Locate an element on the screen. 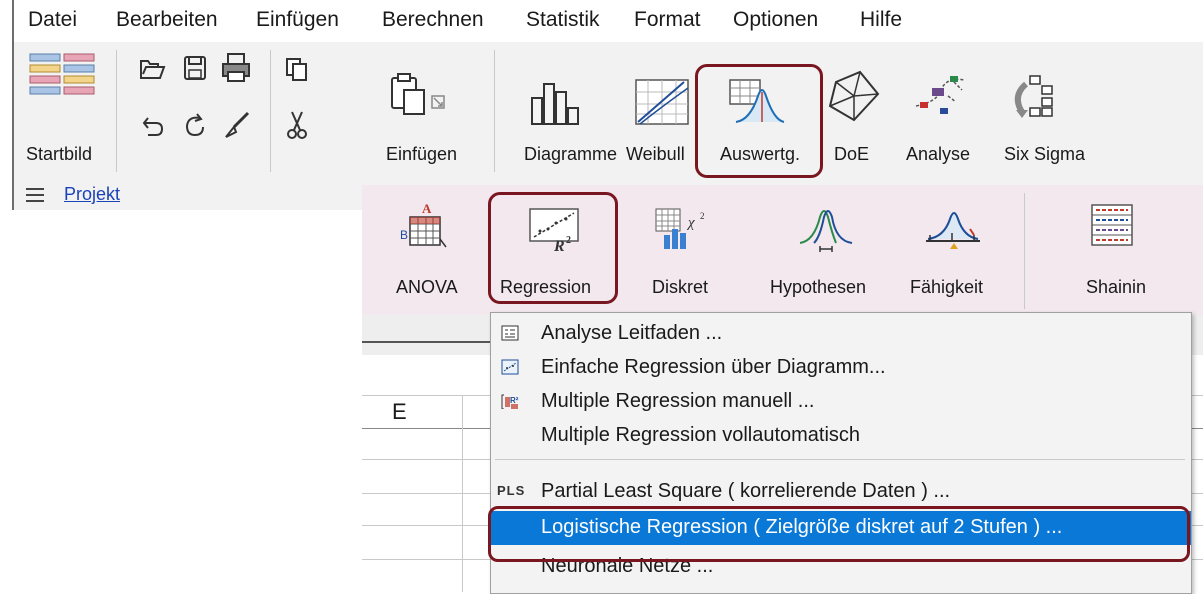 This screenshot has height=594, width=1203. brush-icon is located at coordinates (237, 125).